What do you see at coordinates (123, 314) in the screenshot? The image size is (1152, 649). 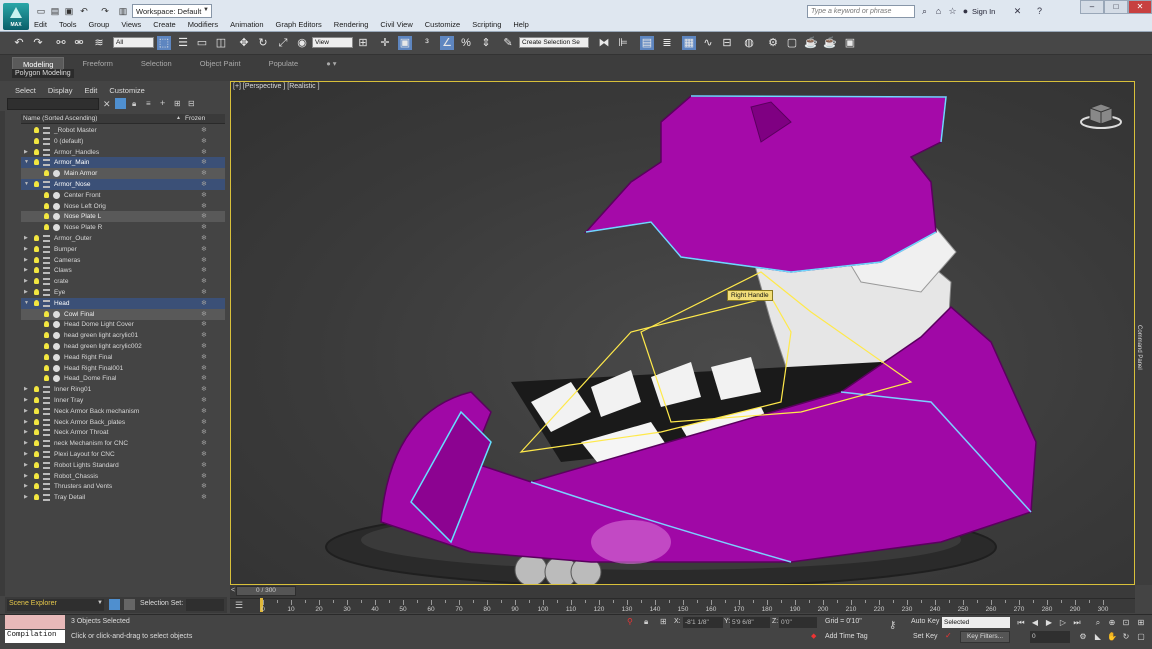 I see `object-row: Cowl Final ❄` at bounding box center [123, 314].